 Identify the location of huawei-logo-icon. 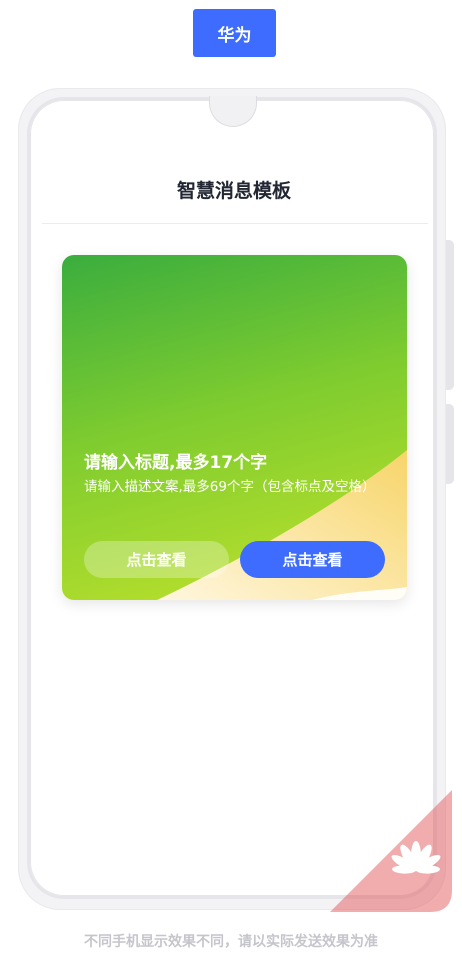
(391, 851).